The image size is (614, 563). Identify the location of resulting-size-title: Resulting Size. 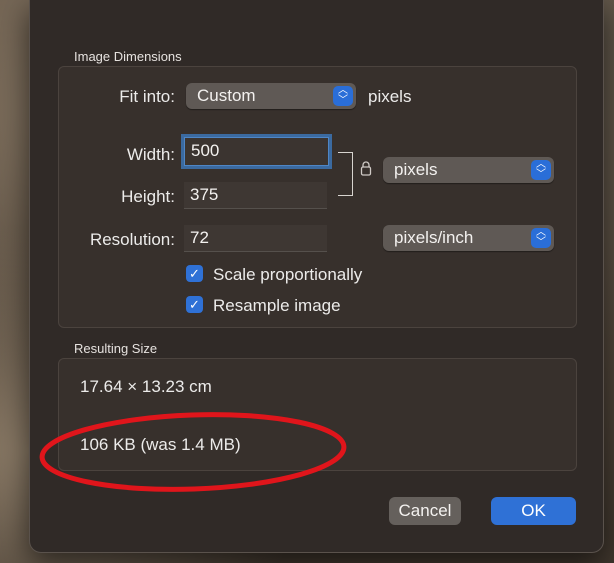
(116, 348).